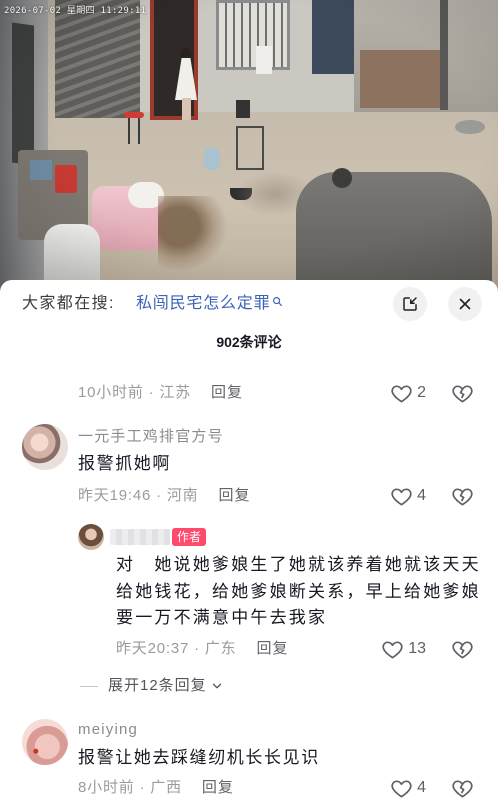 This screenshot has height=800, width=498. I want to click on minimize-button, so click(410, 304).